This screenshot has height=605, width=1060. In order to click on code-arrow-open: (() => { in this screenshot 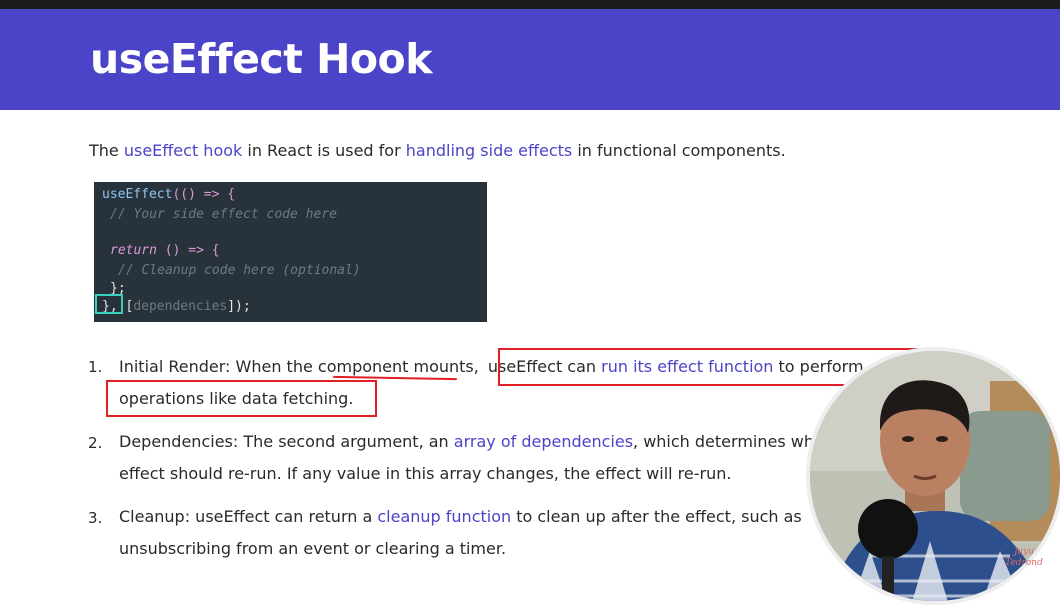, I will do `click(204, 194)`.